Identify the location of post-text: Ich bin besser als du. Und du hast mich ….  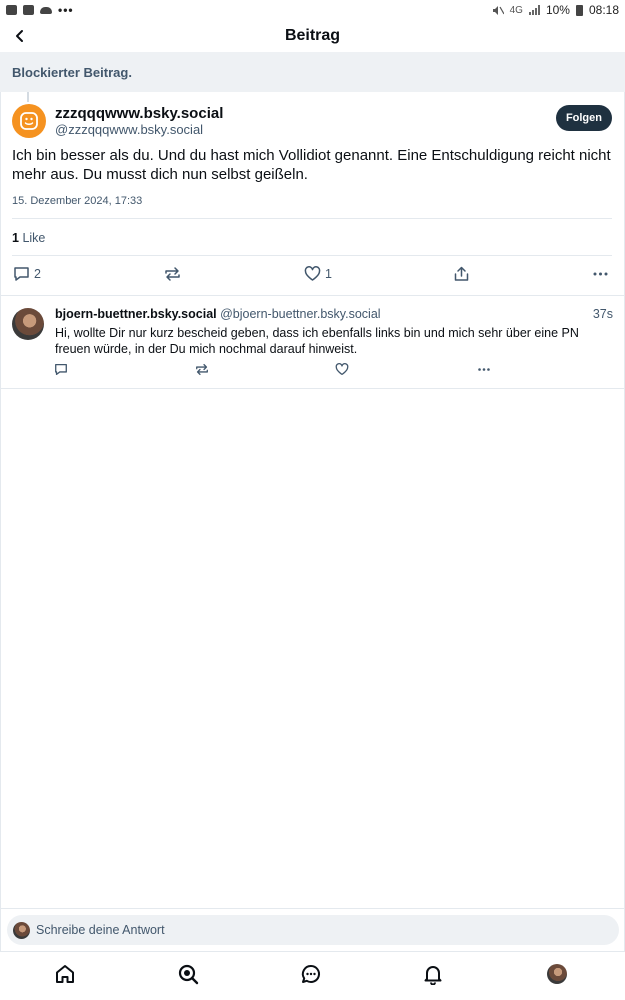
(311, 165).